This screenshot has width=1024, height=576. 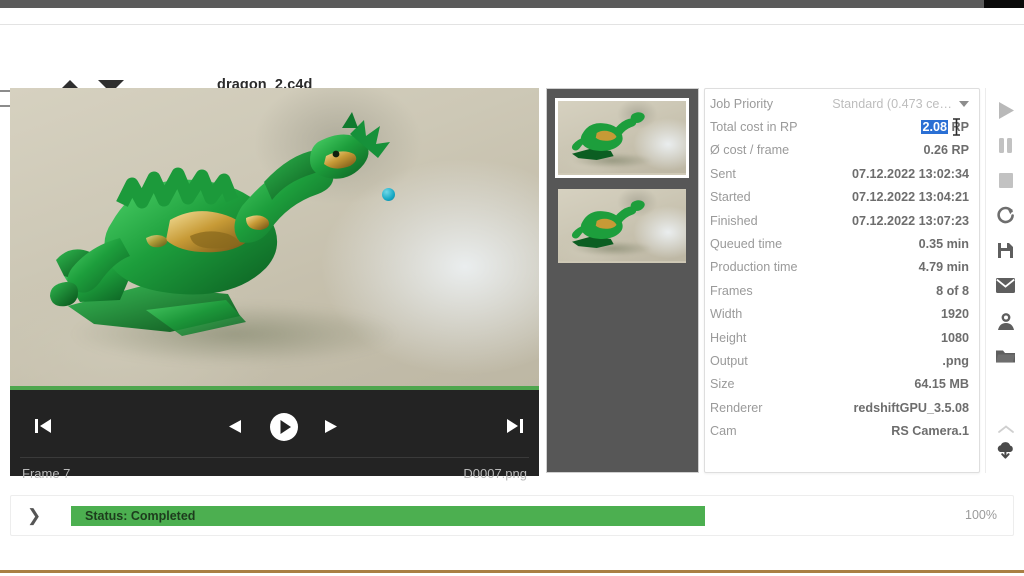 I want to click on action-toolbar, so click(x=1004, y=280).